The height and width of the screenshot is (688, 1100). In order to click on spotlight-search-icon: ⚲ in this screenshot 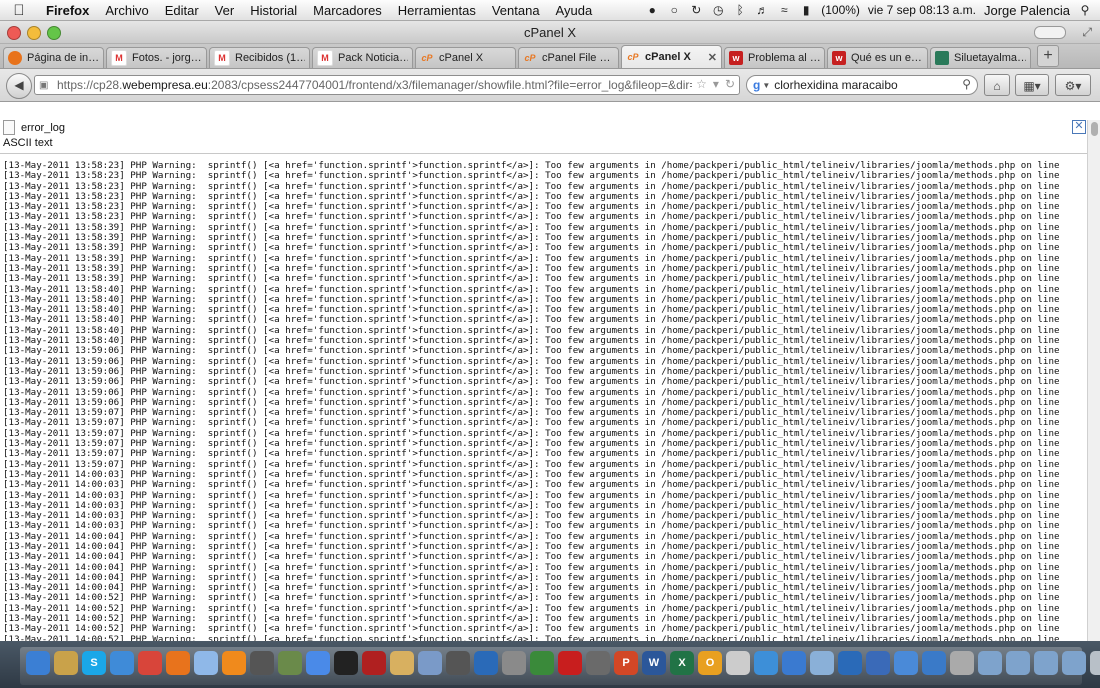, I will do `click(1085, 10)`.